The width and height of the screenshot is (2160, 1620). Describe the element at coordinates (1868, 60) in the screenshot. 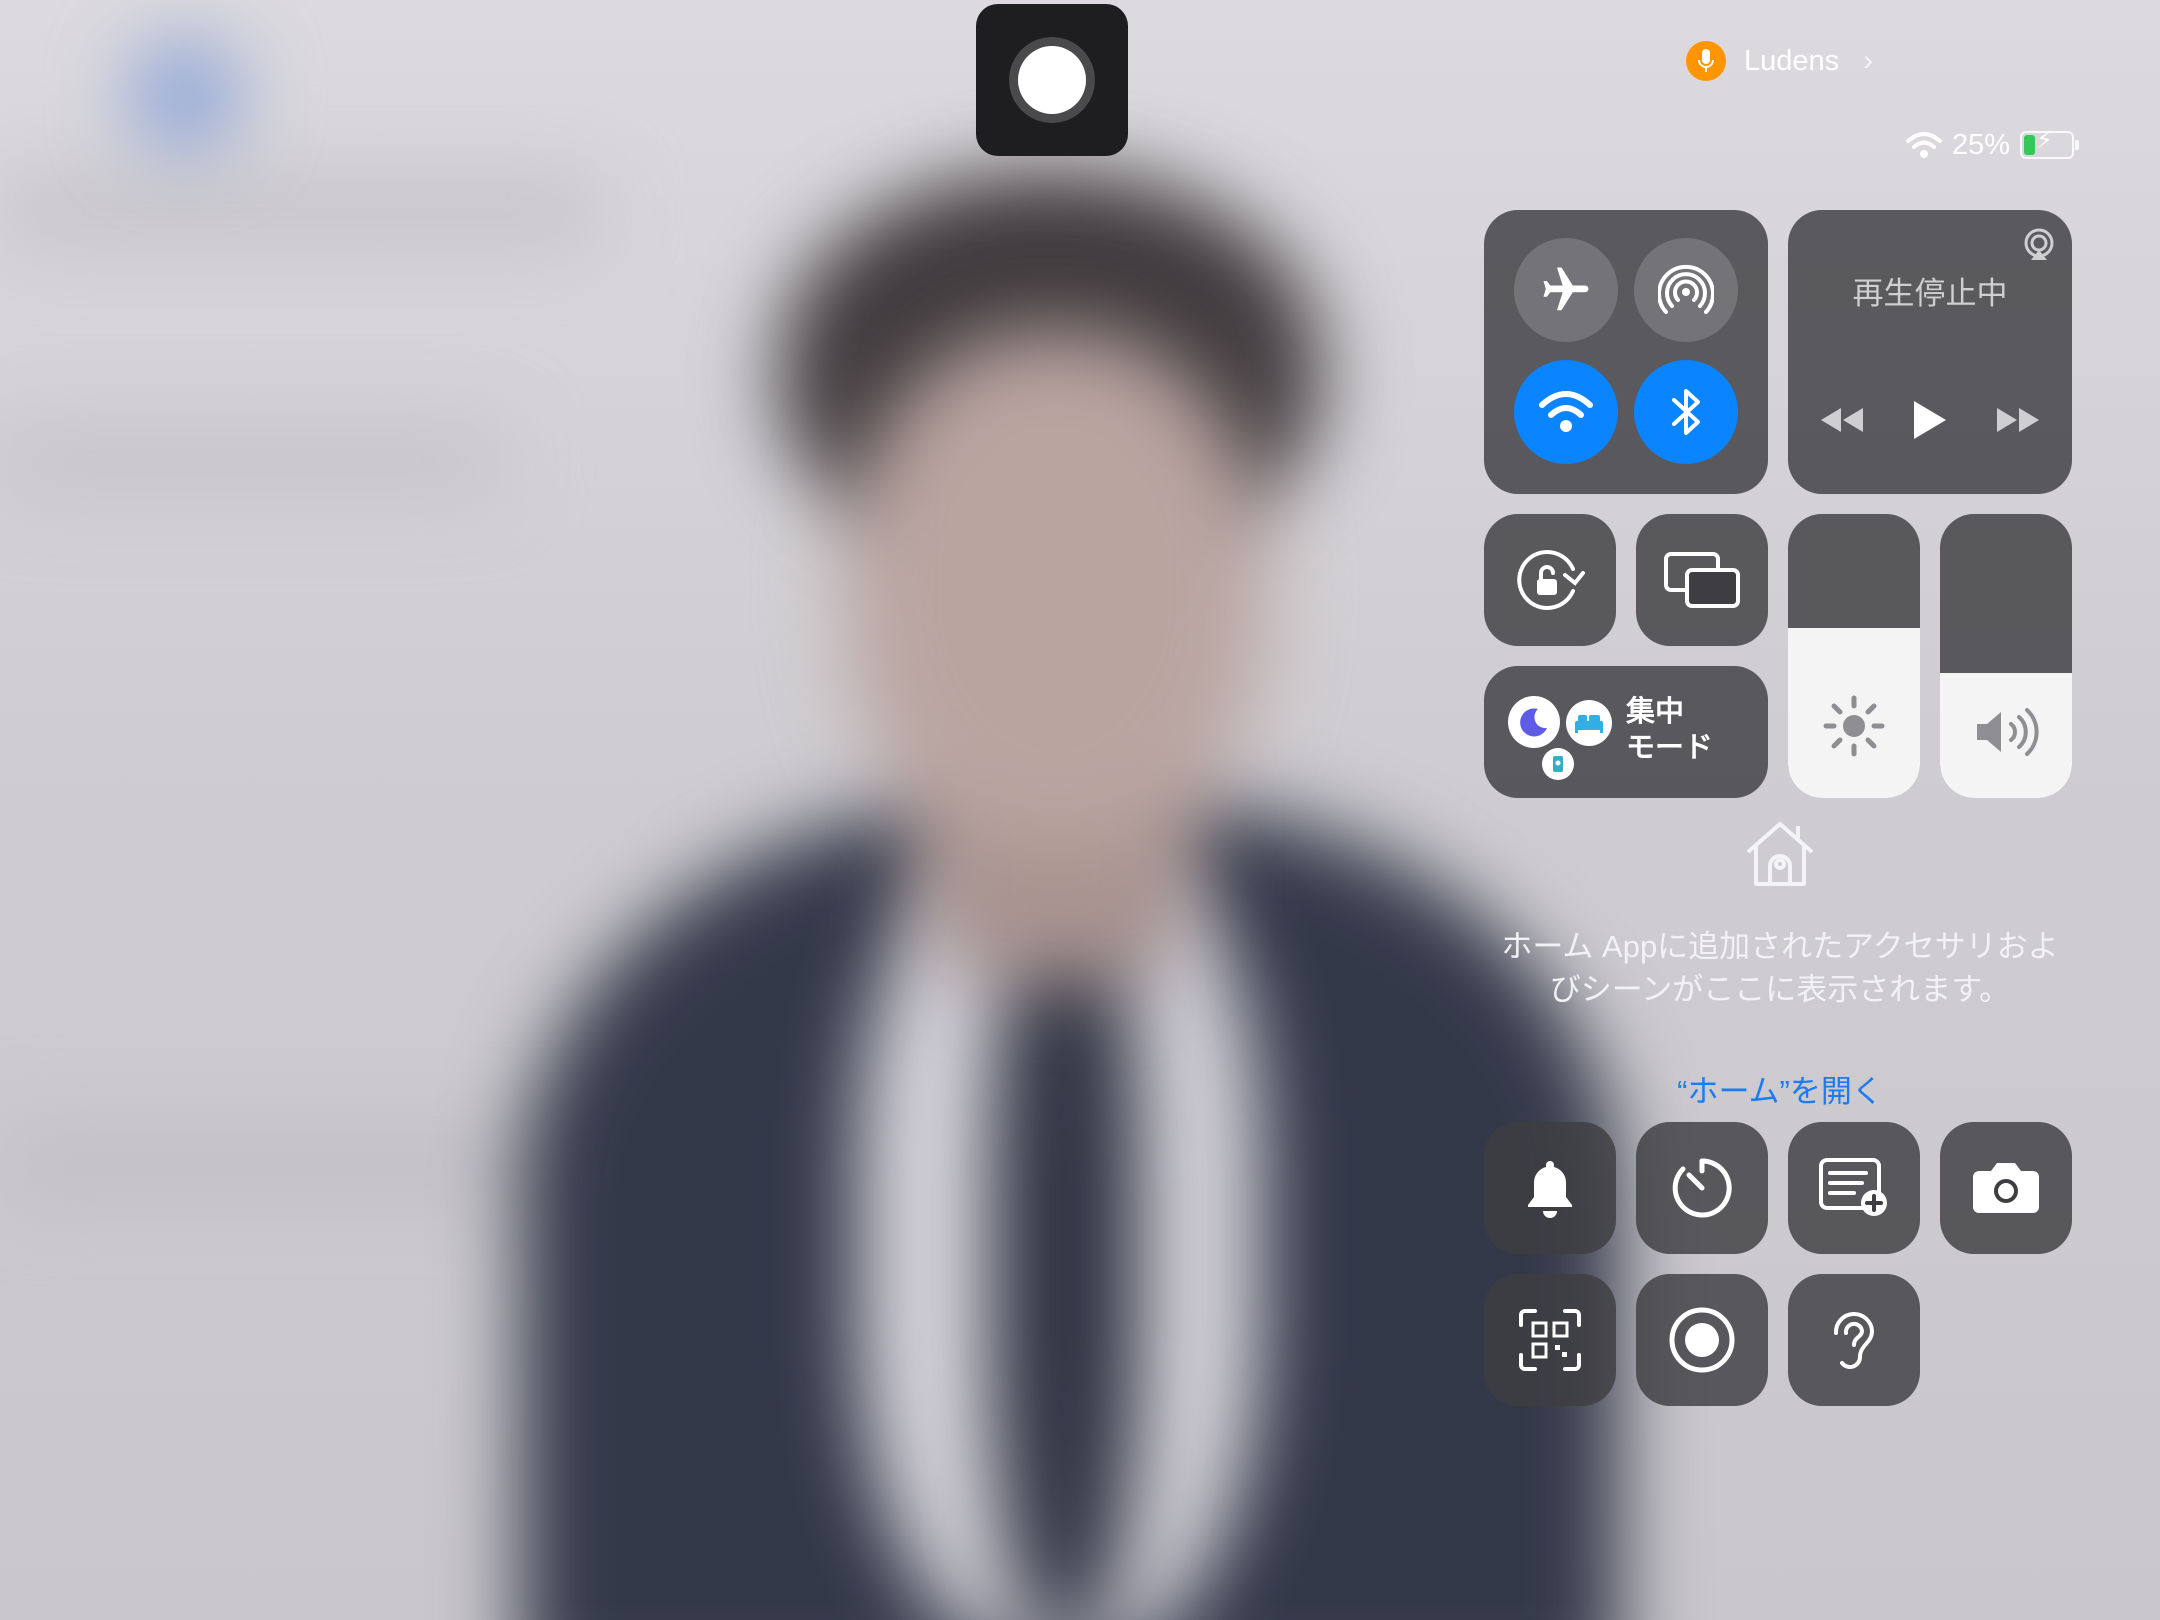

I see `chevron-right-icon: ›` at that location.